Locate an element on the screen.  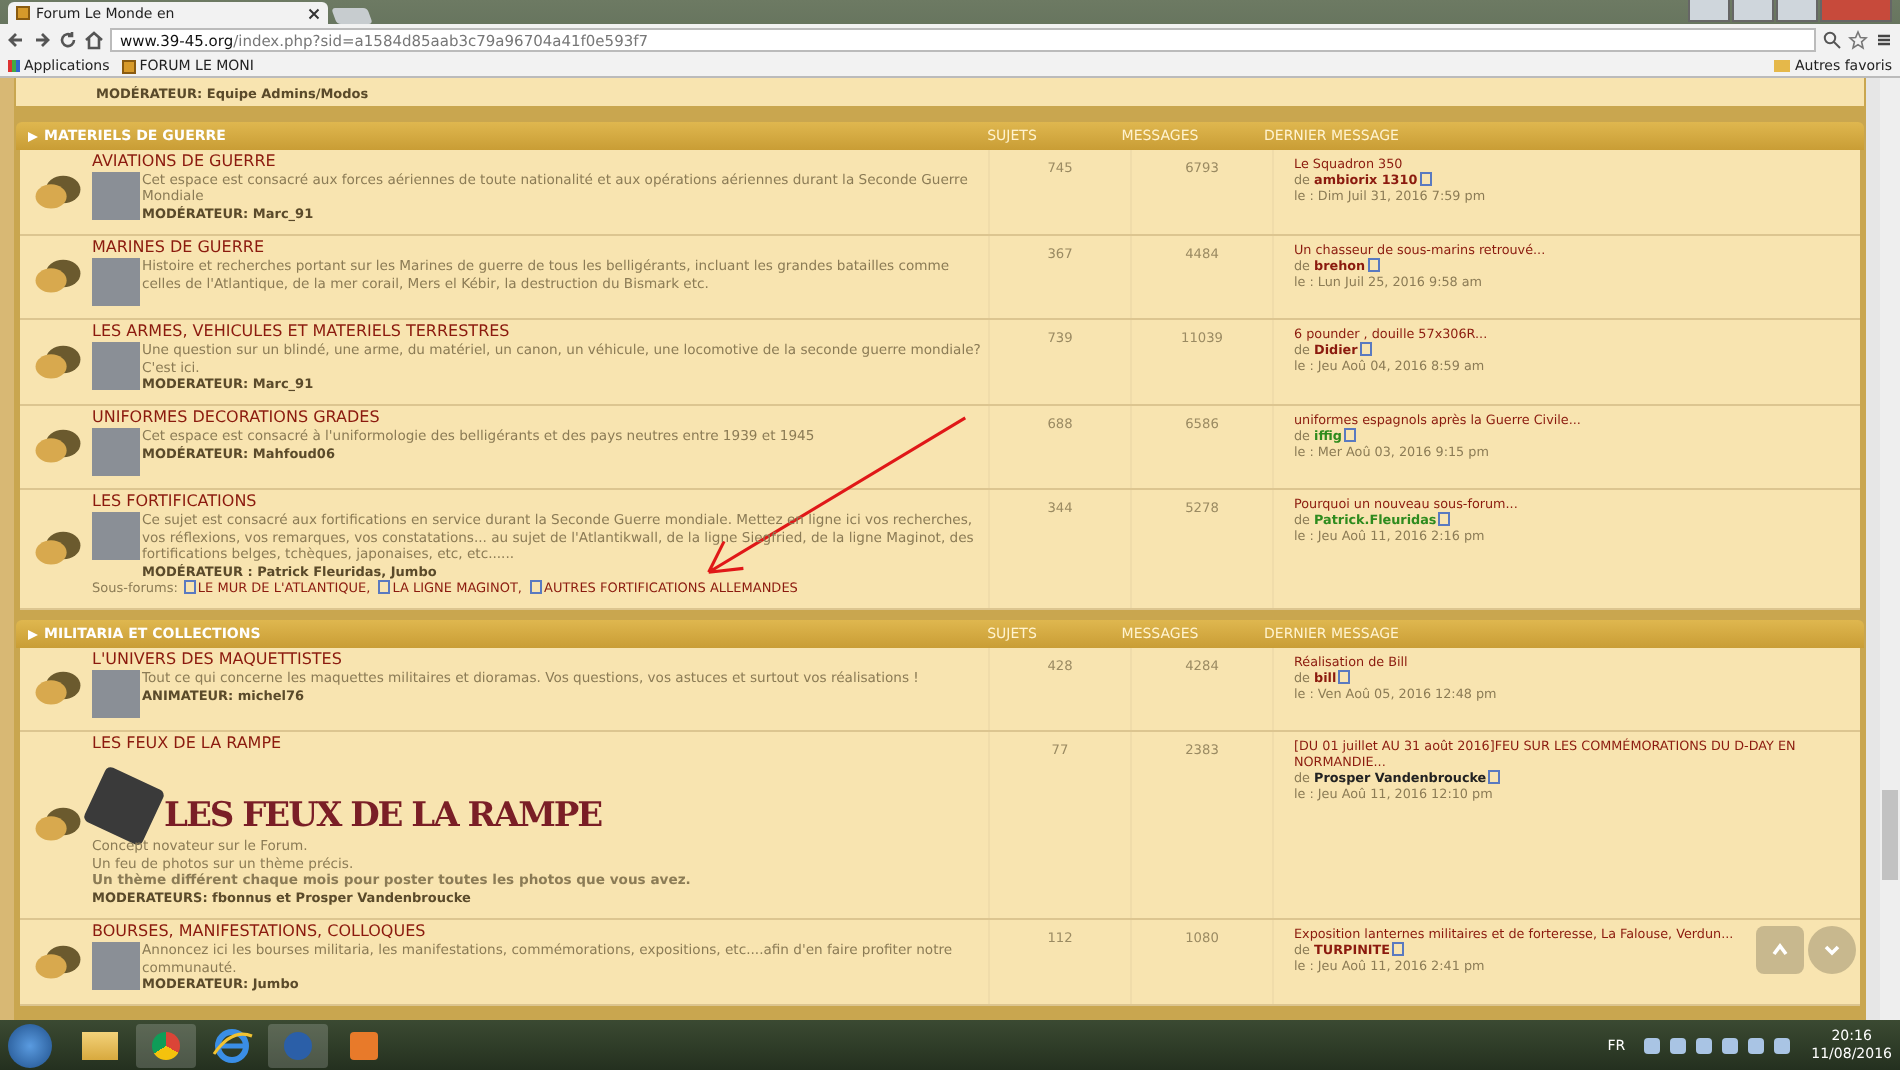
close-icon is located at coordinates (314, 13).